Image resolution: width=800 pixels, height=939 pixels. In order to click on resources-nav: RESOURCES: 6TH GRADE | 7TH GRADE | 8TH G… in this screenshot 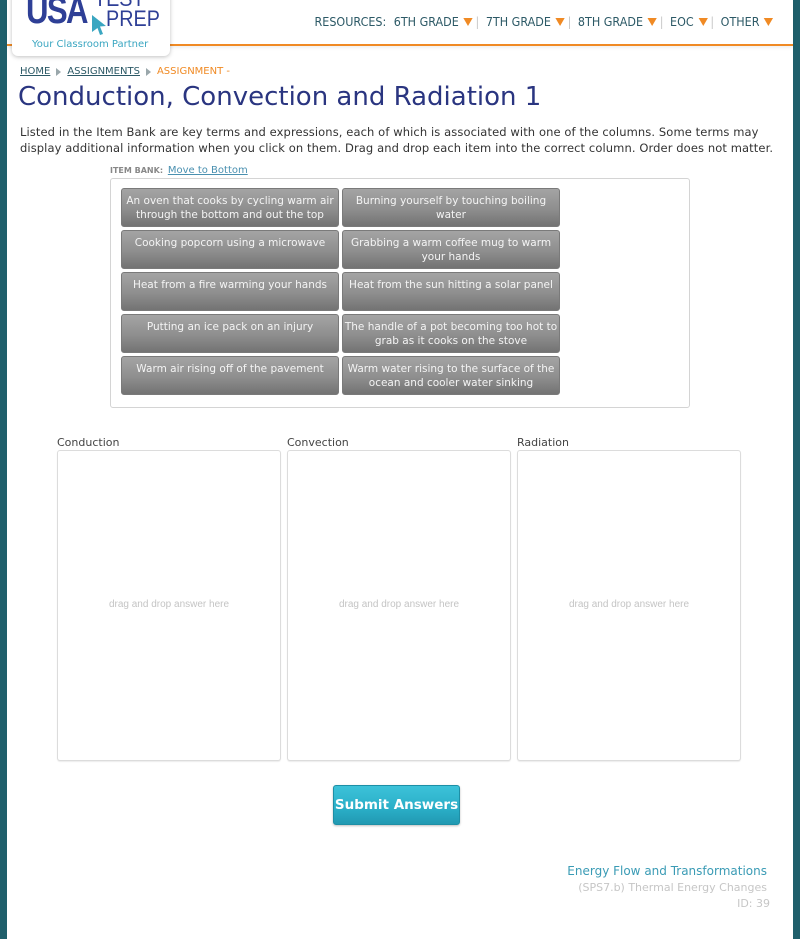, I will do `click(543, 22)`.